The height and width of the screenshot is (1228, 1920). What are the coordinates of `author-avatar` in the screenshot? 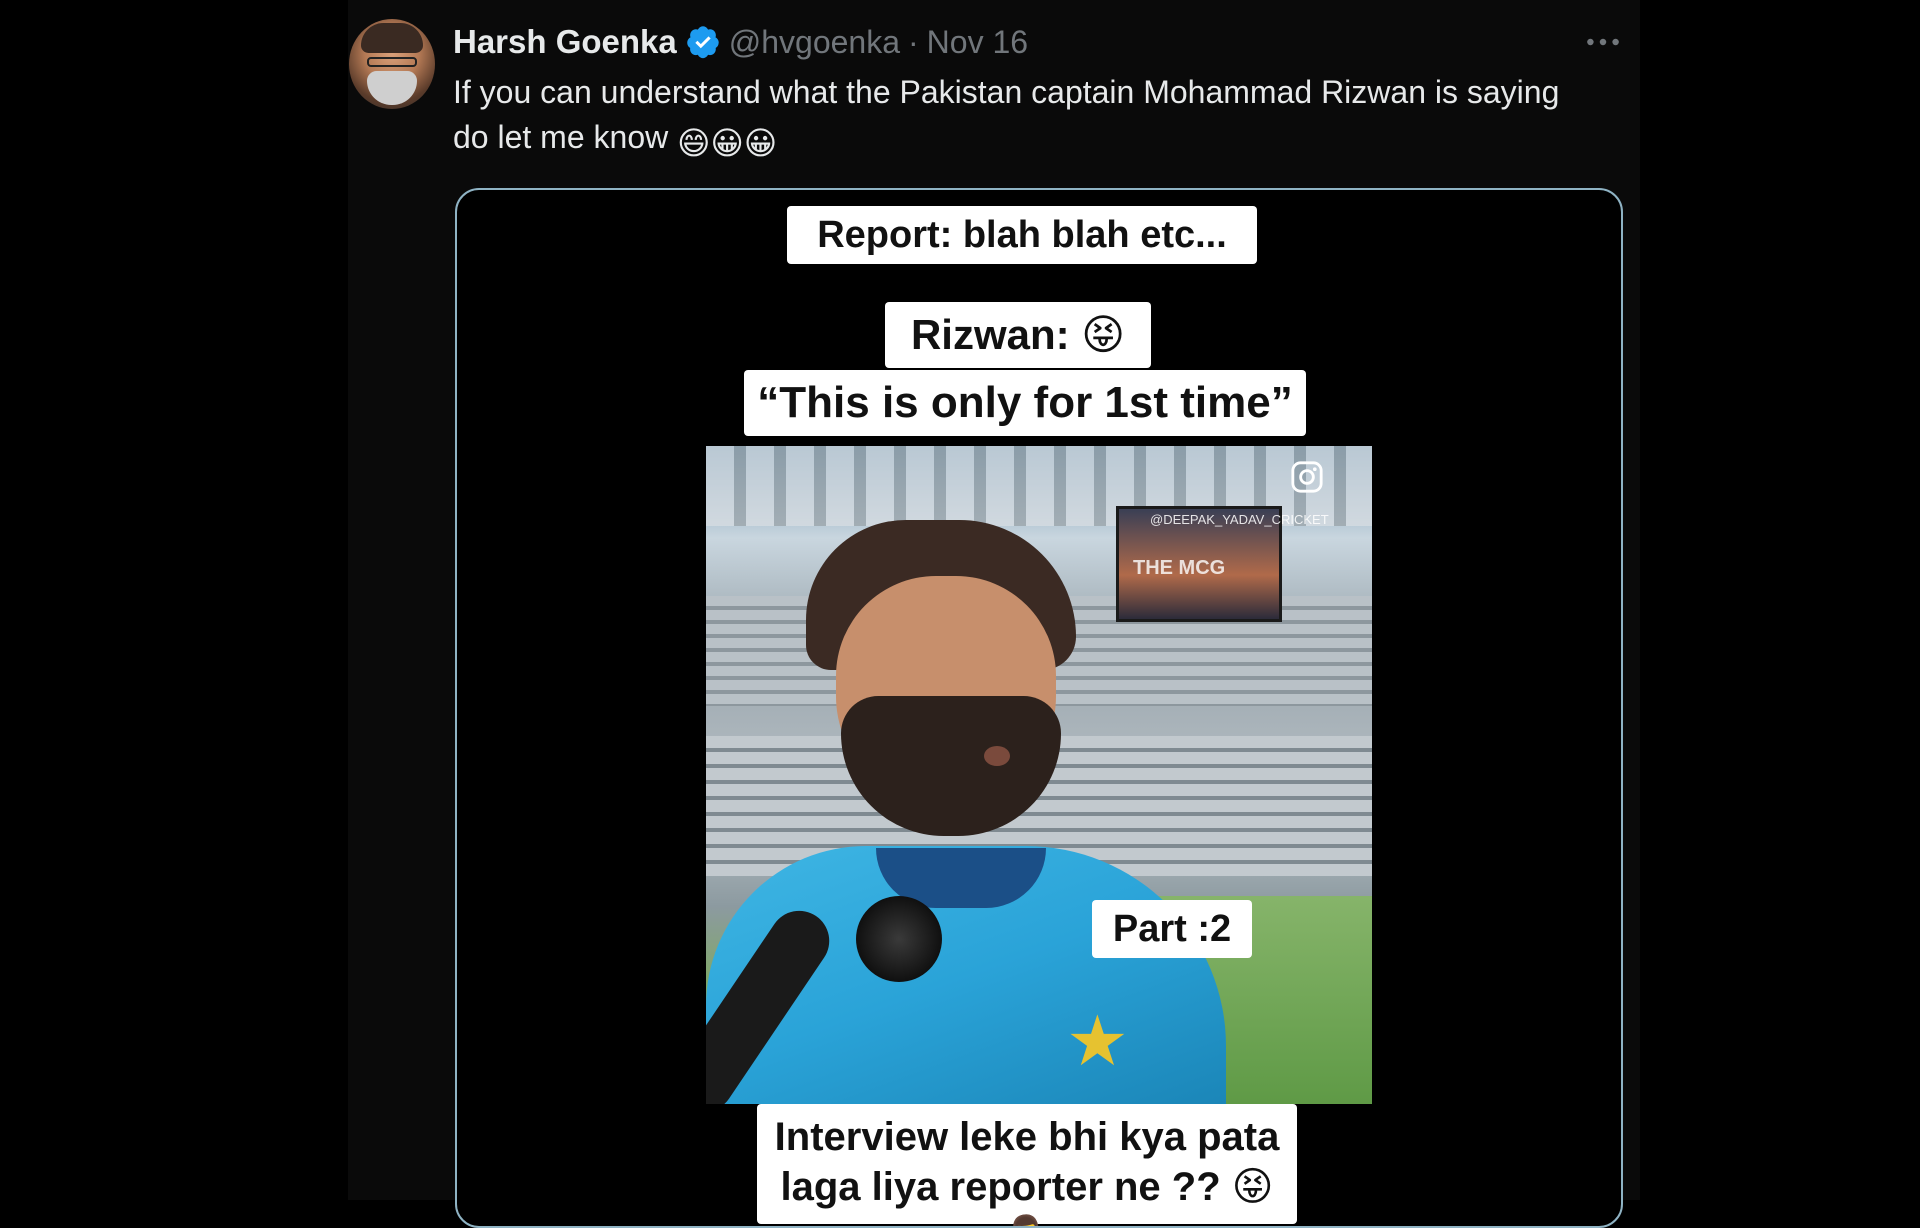 It's located at (392, 64).